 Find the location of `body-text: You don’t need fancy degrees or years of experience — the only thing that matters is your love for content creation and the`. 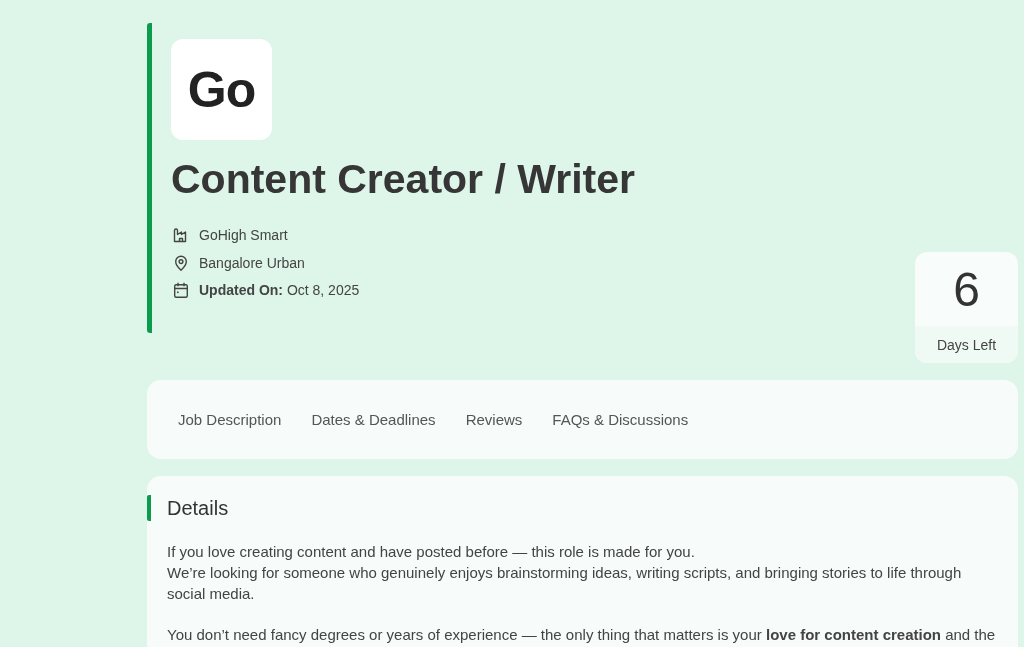

body-text: You don’t need fancy degrees or years of experience — the only thing that matters is your love for content creation and the is located at coordinates (582, 635).